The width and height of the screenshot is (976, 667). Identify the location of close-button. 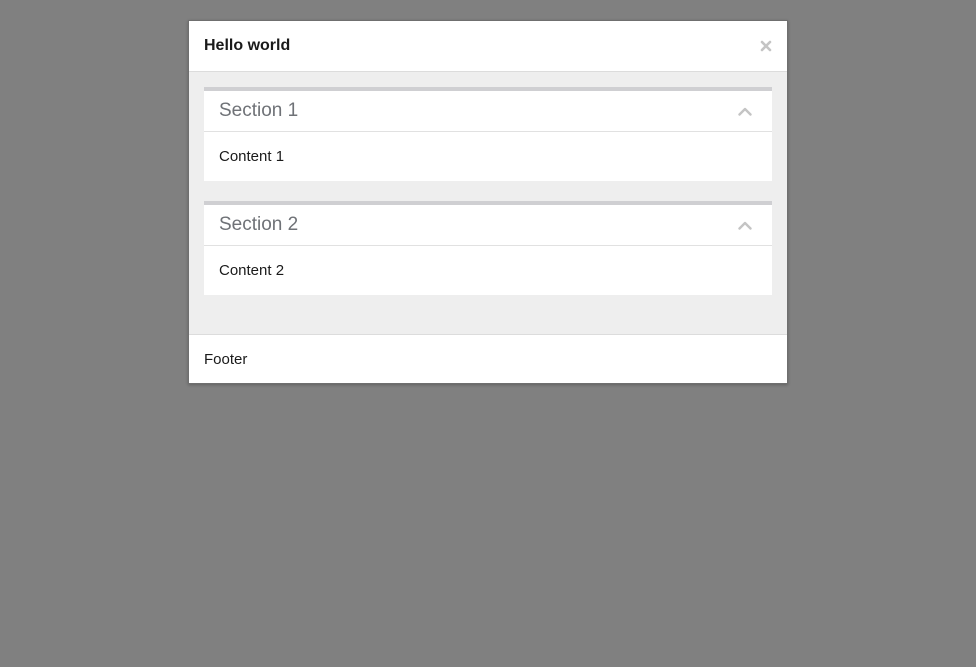
(766, 46).